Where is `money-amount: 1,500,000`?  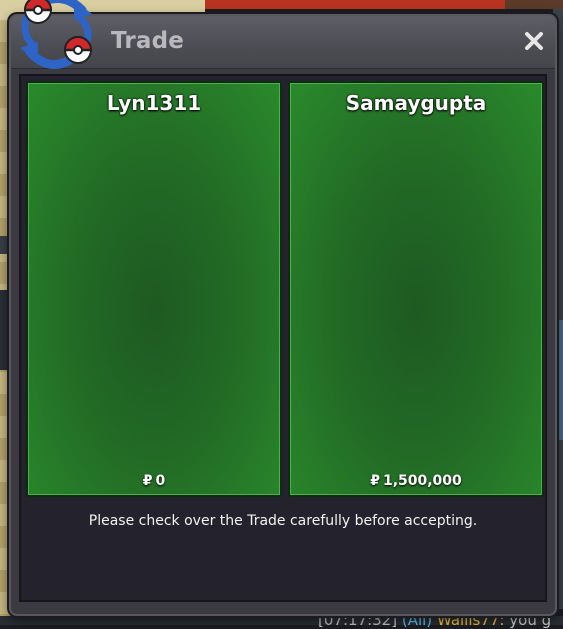
money-amount: 1,500,000 is located at coordinates (422, 481).